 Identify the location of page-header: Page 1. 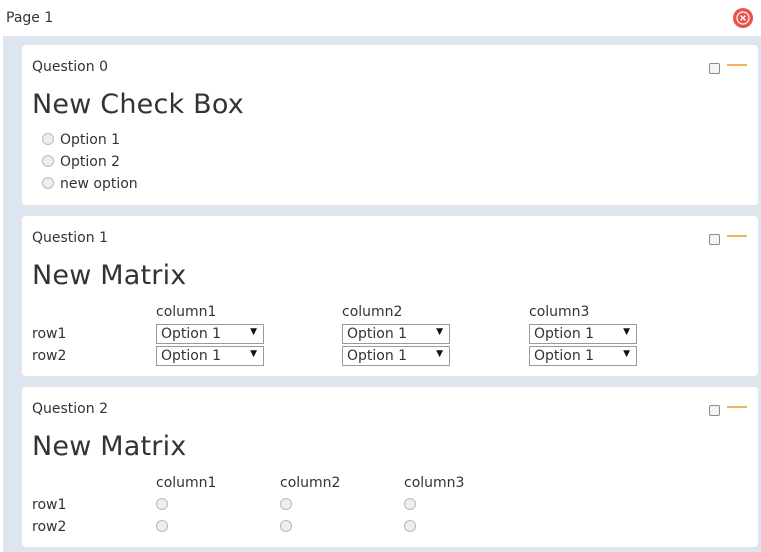
(380, 18).